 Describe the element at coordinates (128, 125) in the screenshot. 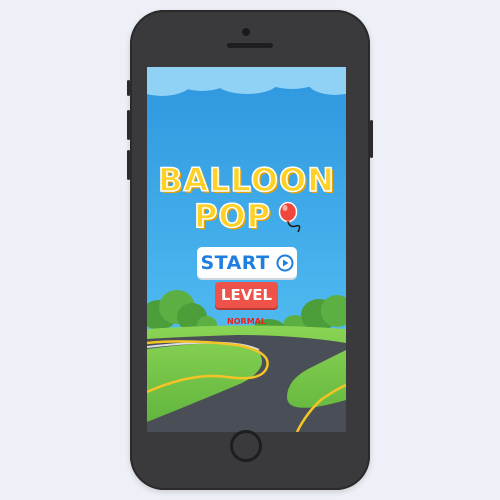

I see `volume-up-button` at that location.